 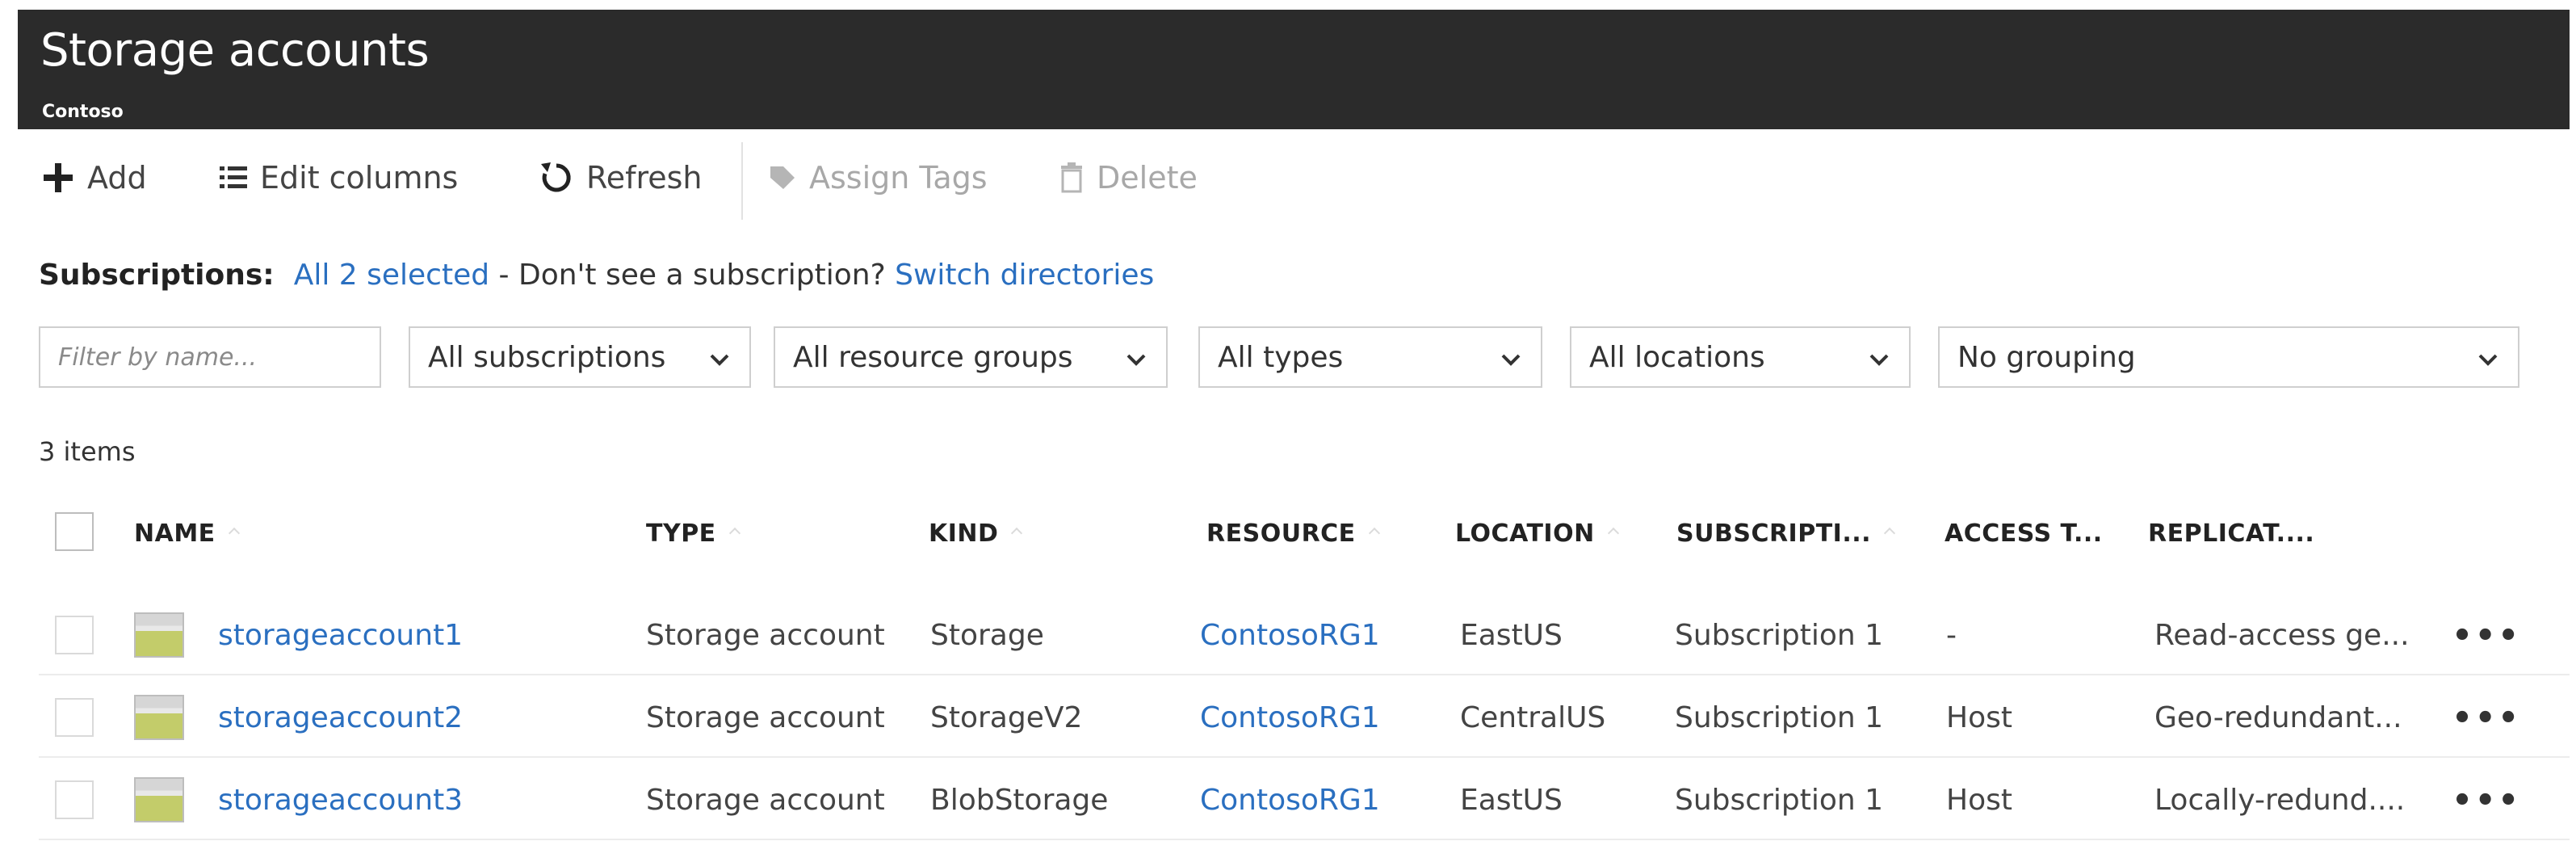 I want to click on storage-account-name-link: storageaccount3, so click(x=340, y=799).